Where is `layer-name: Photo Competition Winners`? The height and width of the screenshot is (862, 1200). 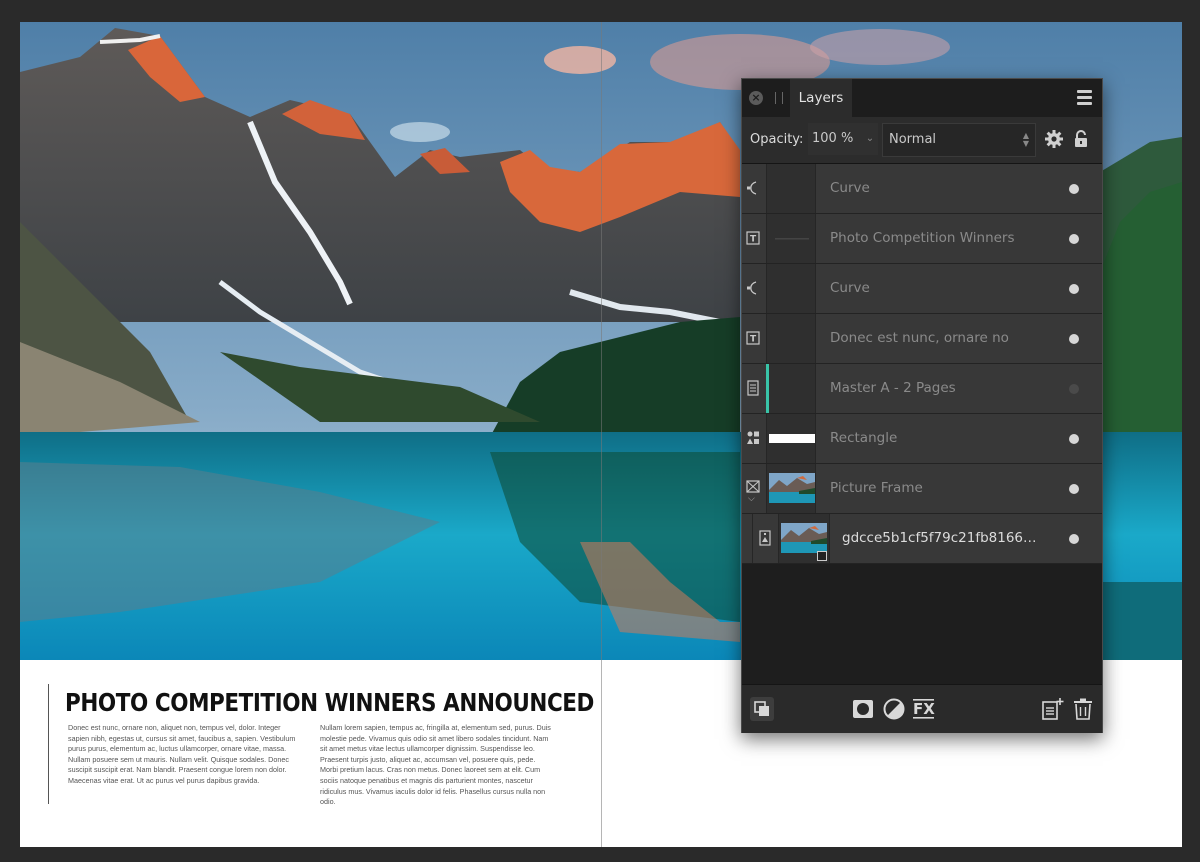 layer-name: Photo Competition Winners is located at coordinates (922, 238).